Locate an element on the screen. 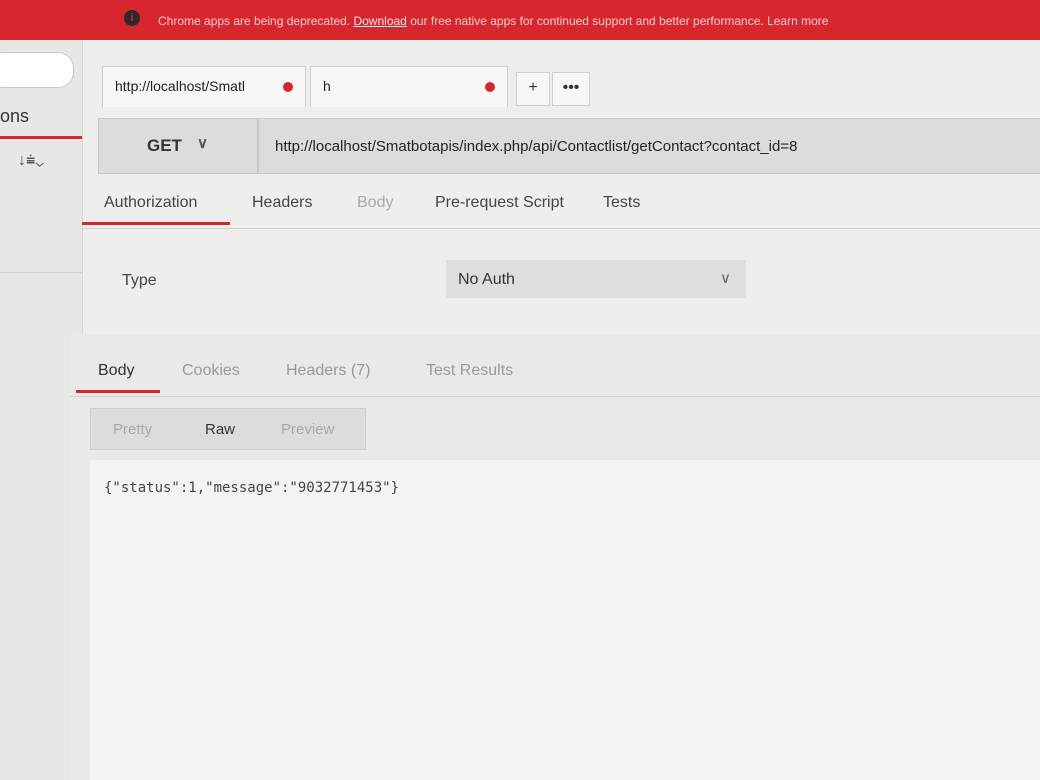 This screenshot has width=1040, height=780. method-label: GET is located at coordinates (164, 145).